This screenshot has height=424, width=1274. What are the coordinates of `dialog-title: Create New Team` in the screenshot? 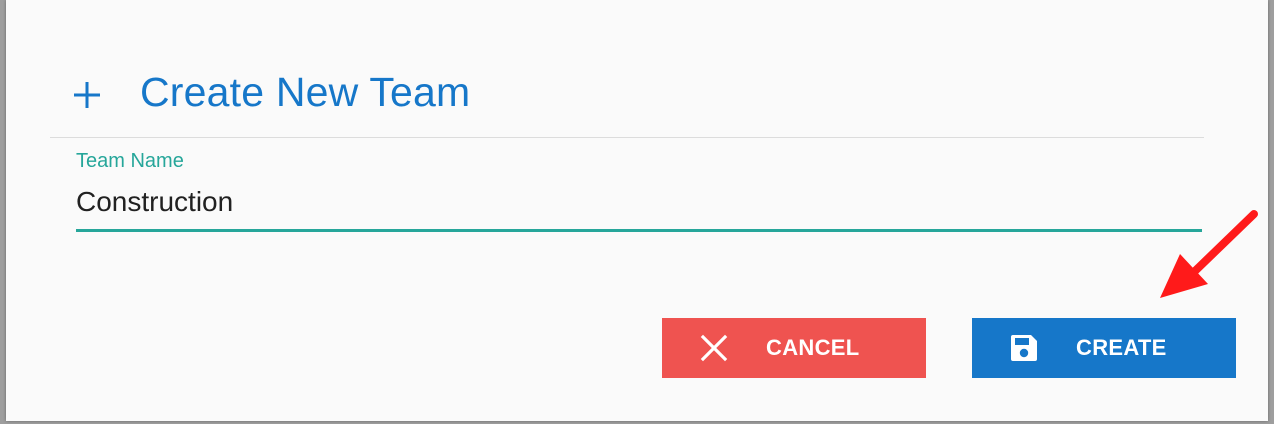 It's located at (305, 91).